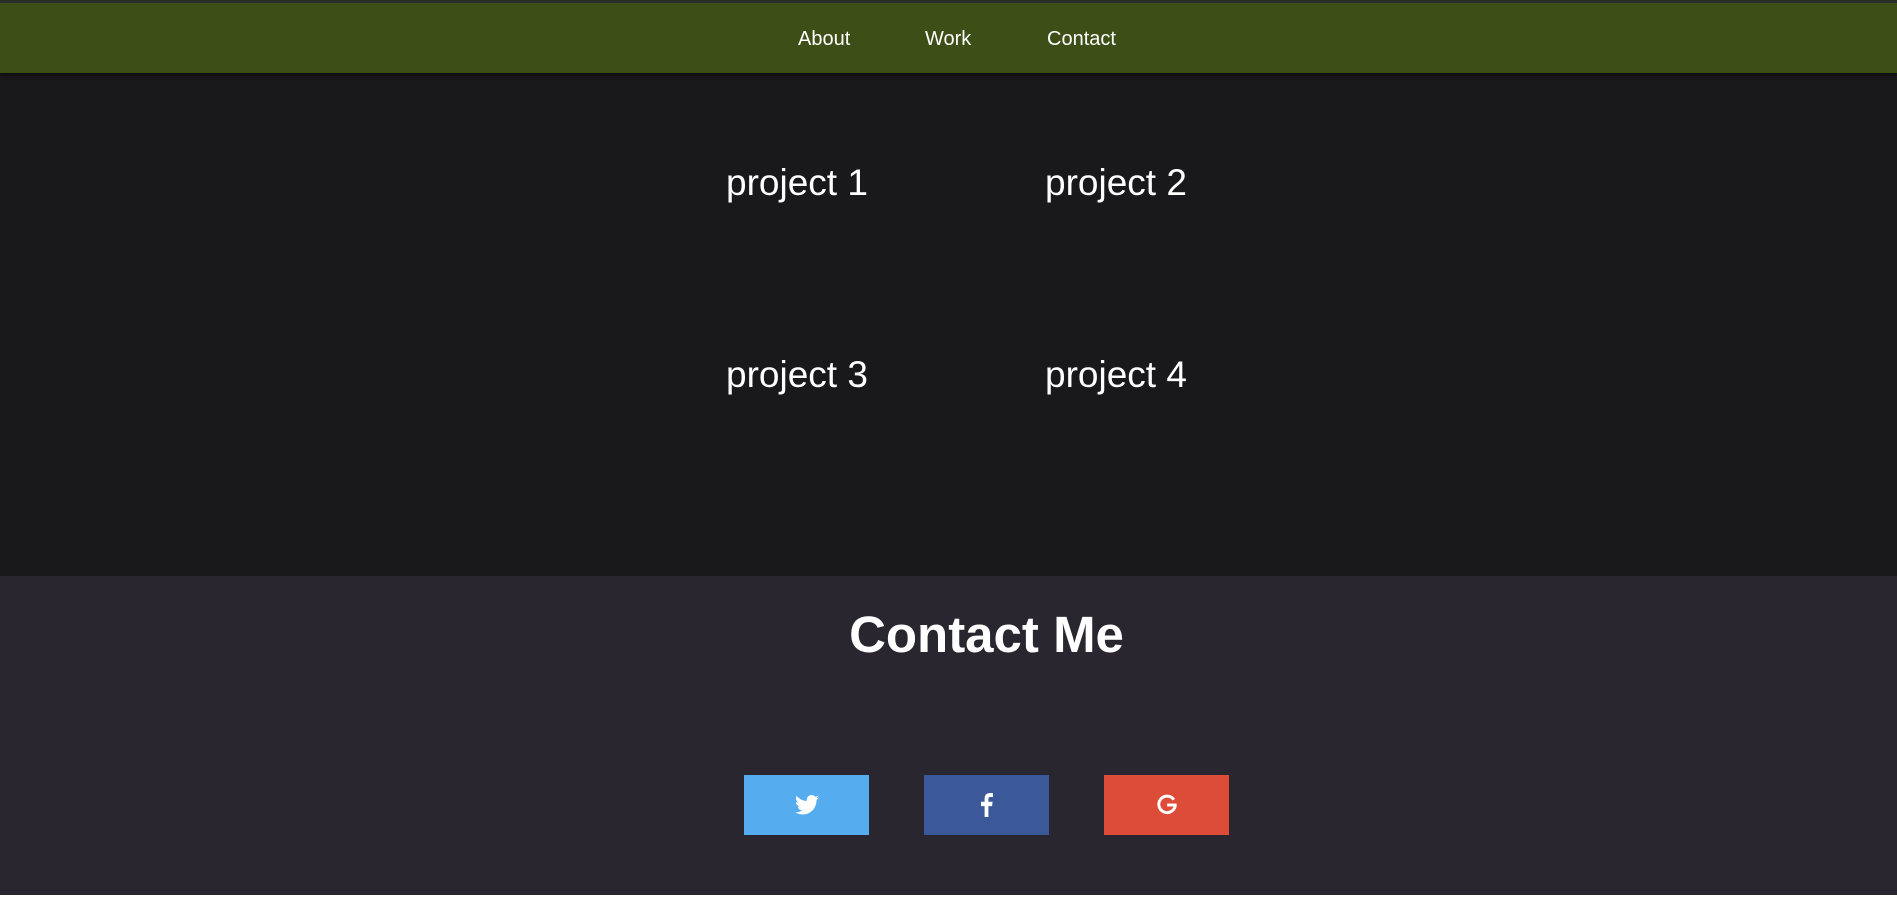 The width and height of the screenshot is (1897, 897). Describe the element at coordinates (797, 375) in the screenshot. I see `project-3: project 3` at that location.